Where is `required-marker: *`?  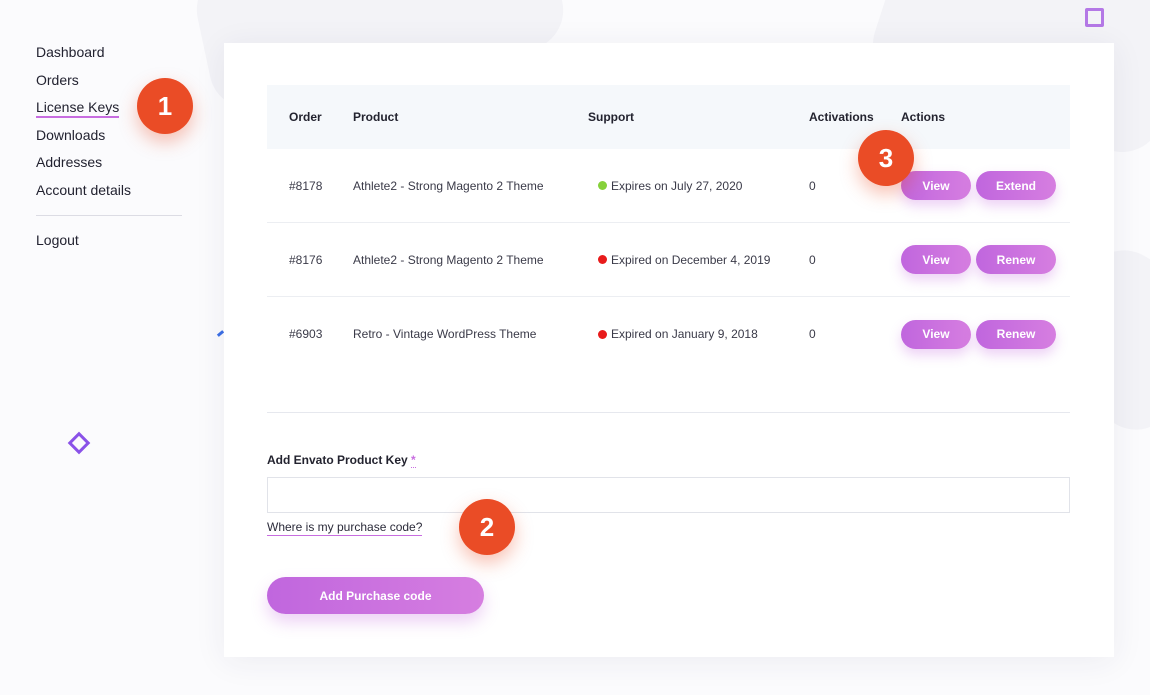 required-marker: * is located at coordinates (413, 460).